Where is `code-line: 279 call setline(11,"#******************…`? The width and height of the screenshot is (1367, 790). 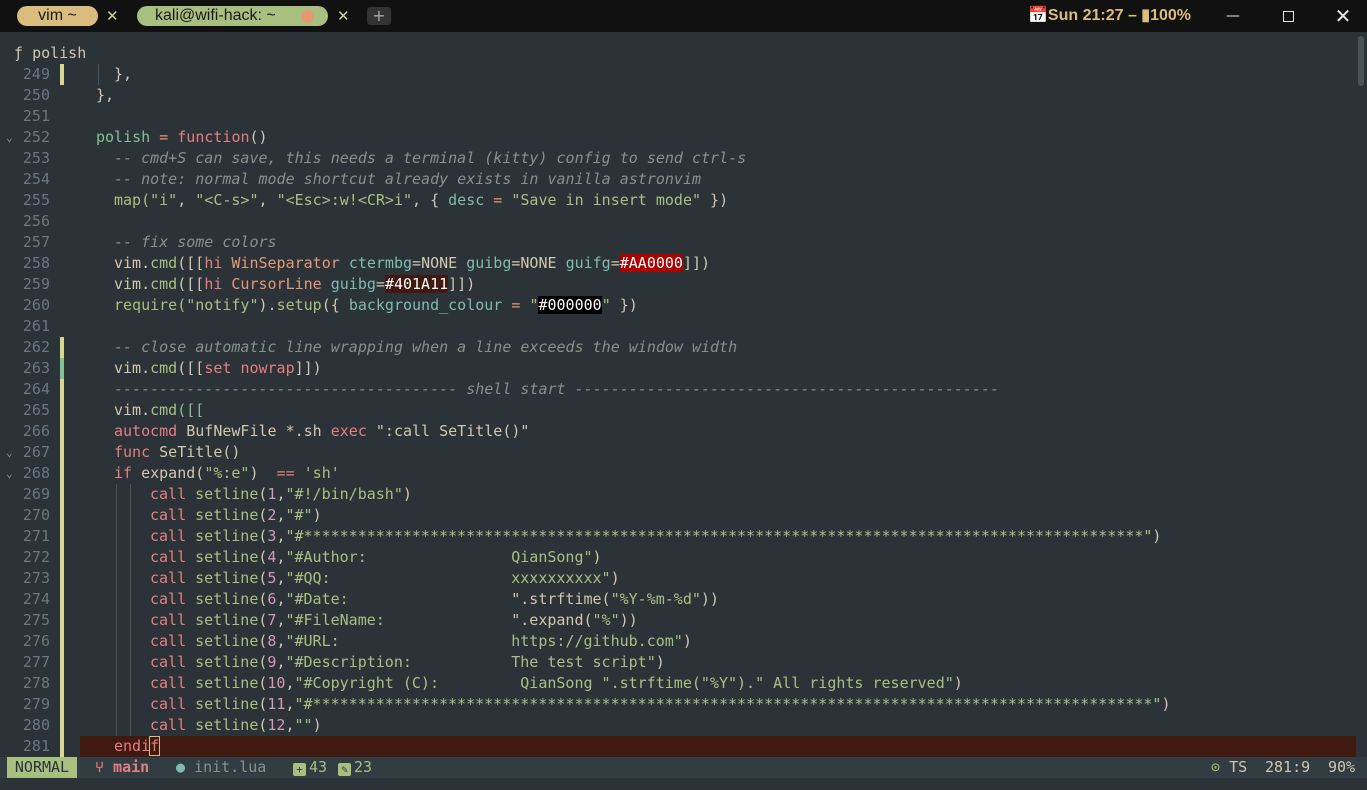
code-line: 279 call setline(11,"#******************… is located at coordinates (683, 704).